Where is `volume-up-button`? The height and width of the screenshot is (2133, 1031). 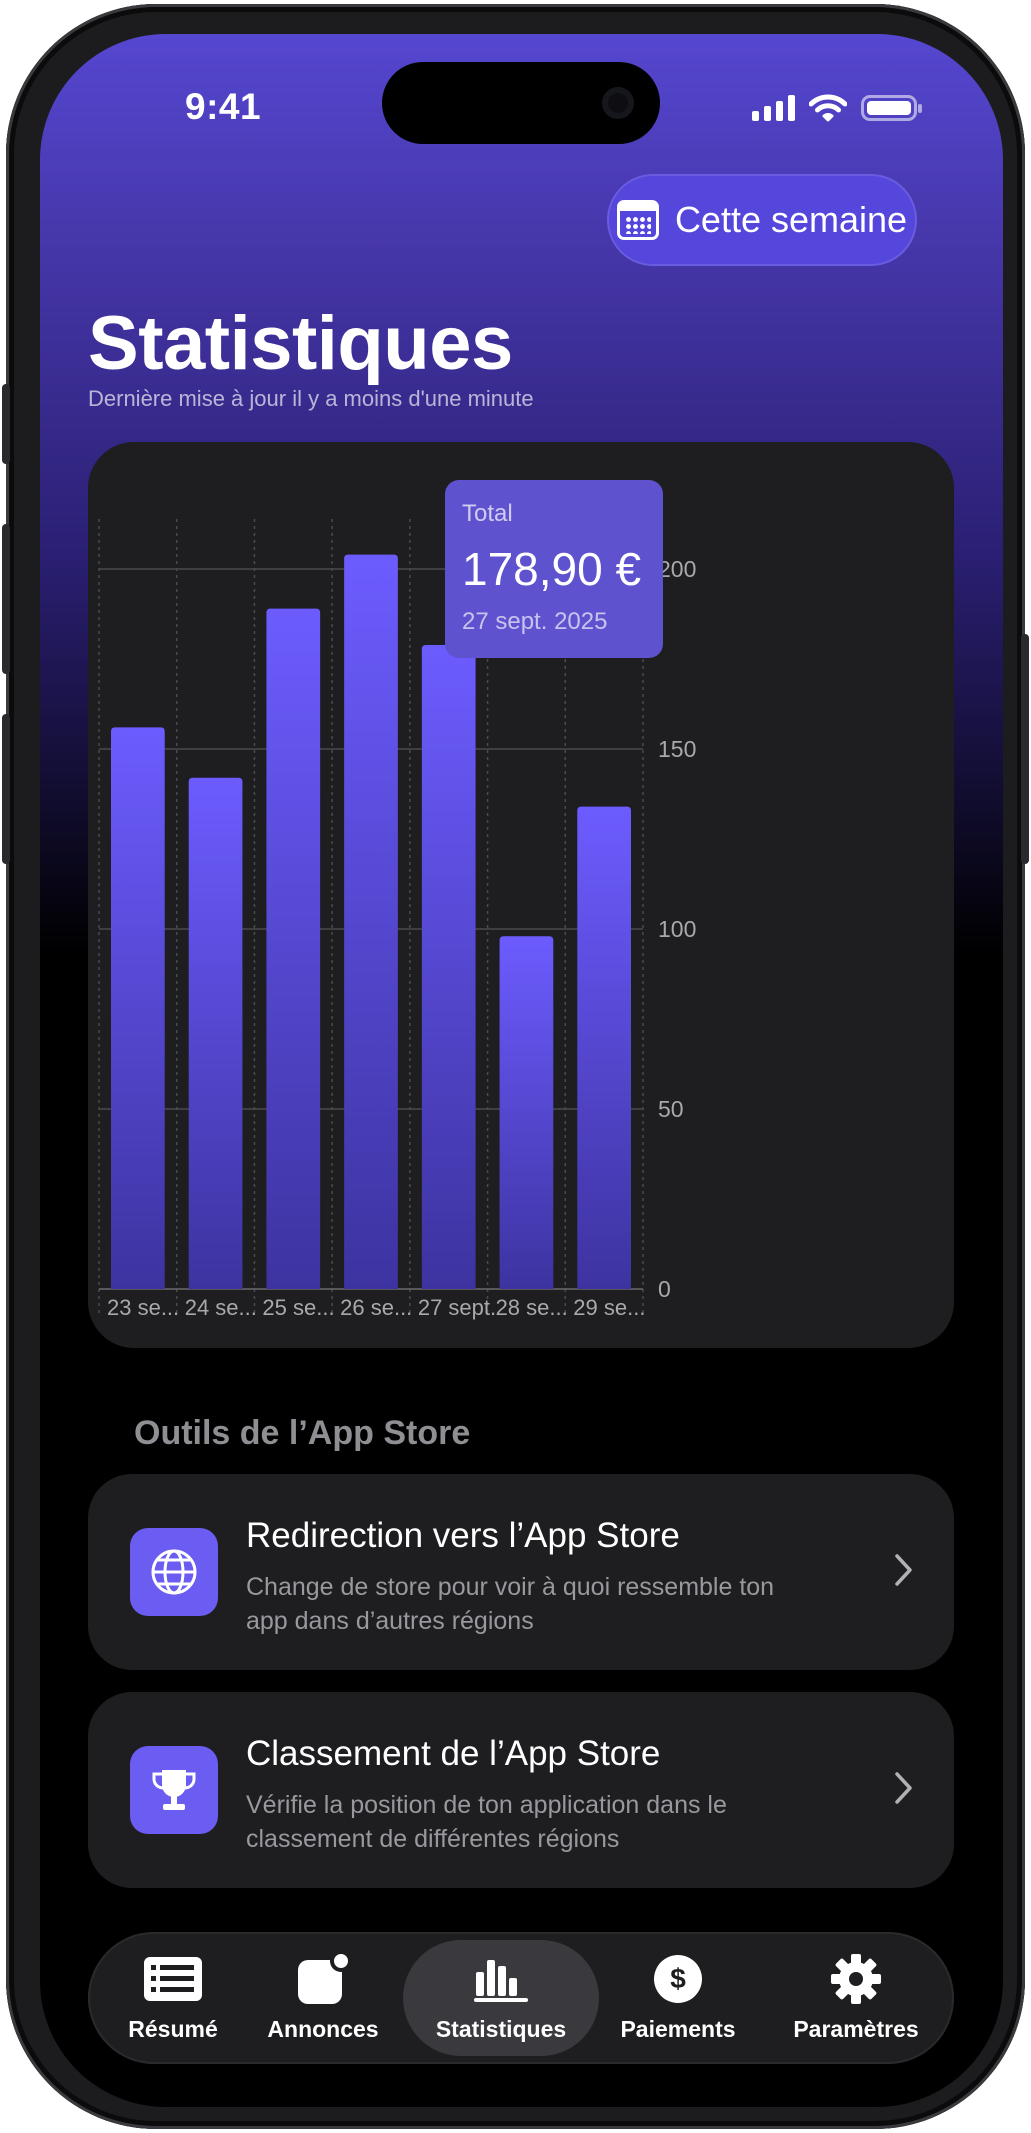
volume-up-button is located at coordinates (6, 599).